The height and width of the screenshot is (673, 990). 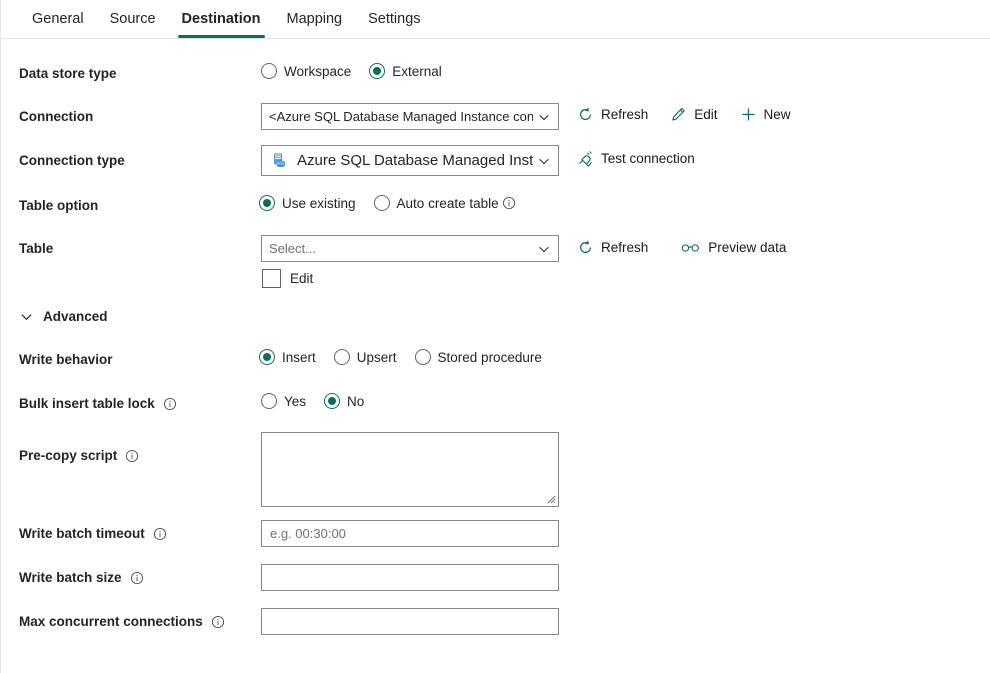 I want to click on max-concurrent-connections-field, so click(x=410, y=621).